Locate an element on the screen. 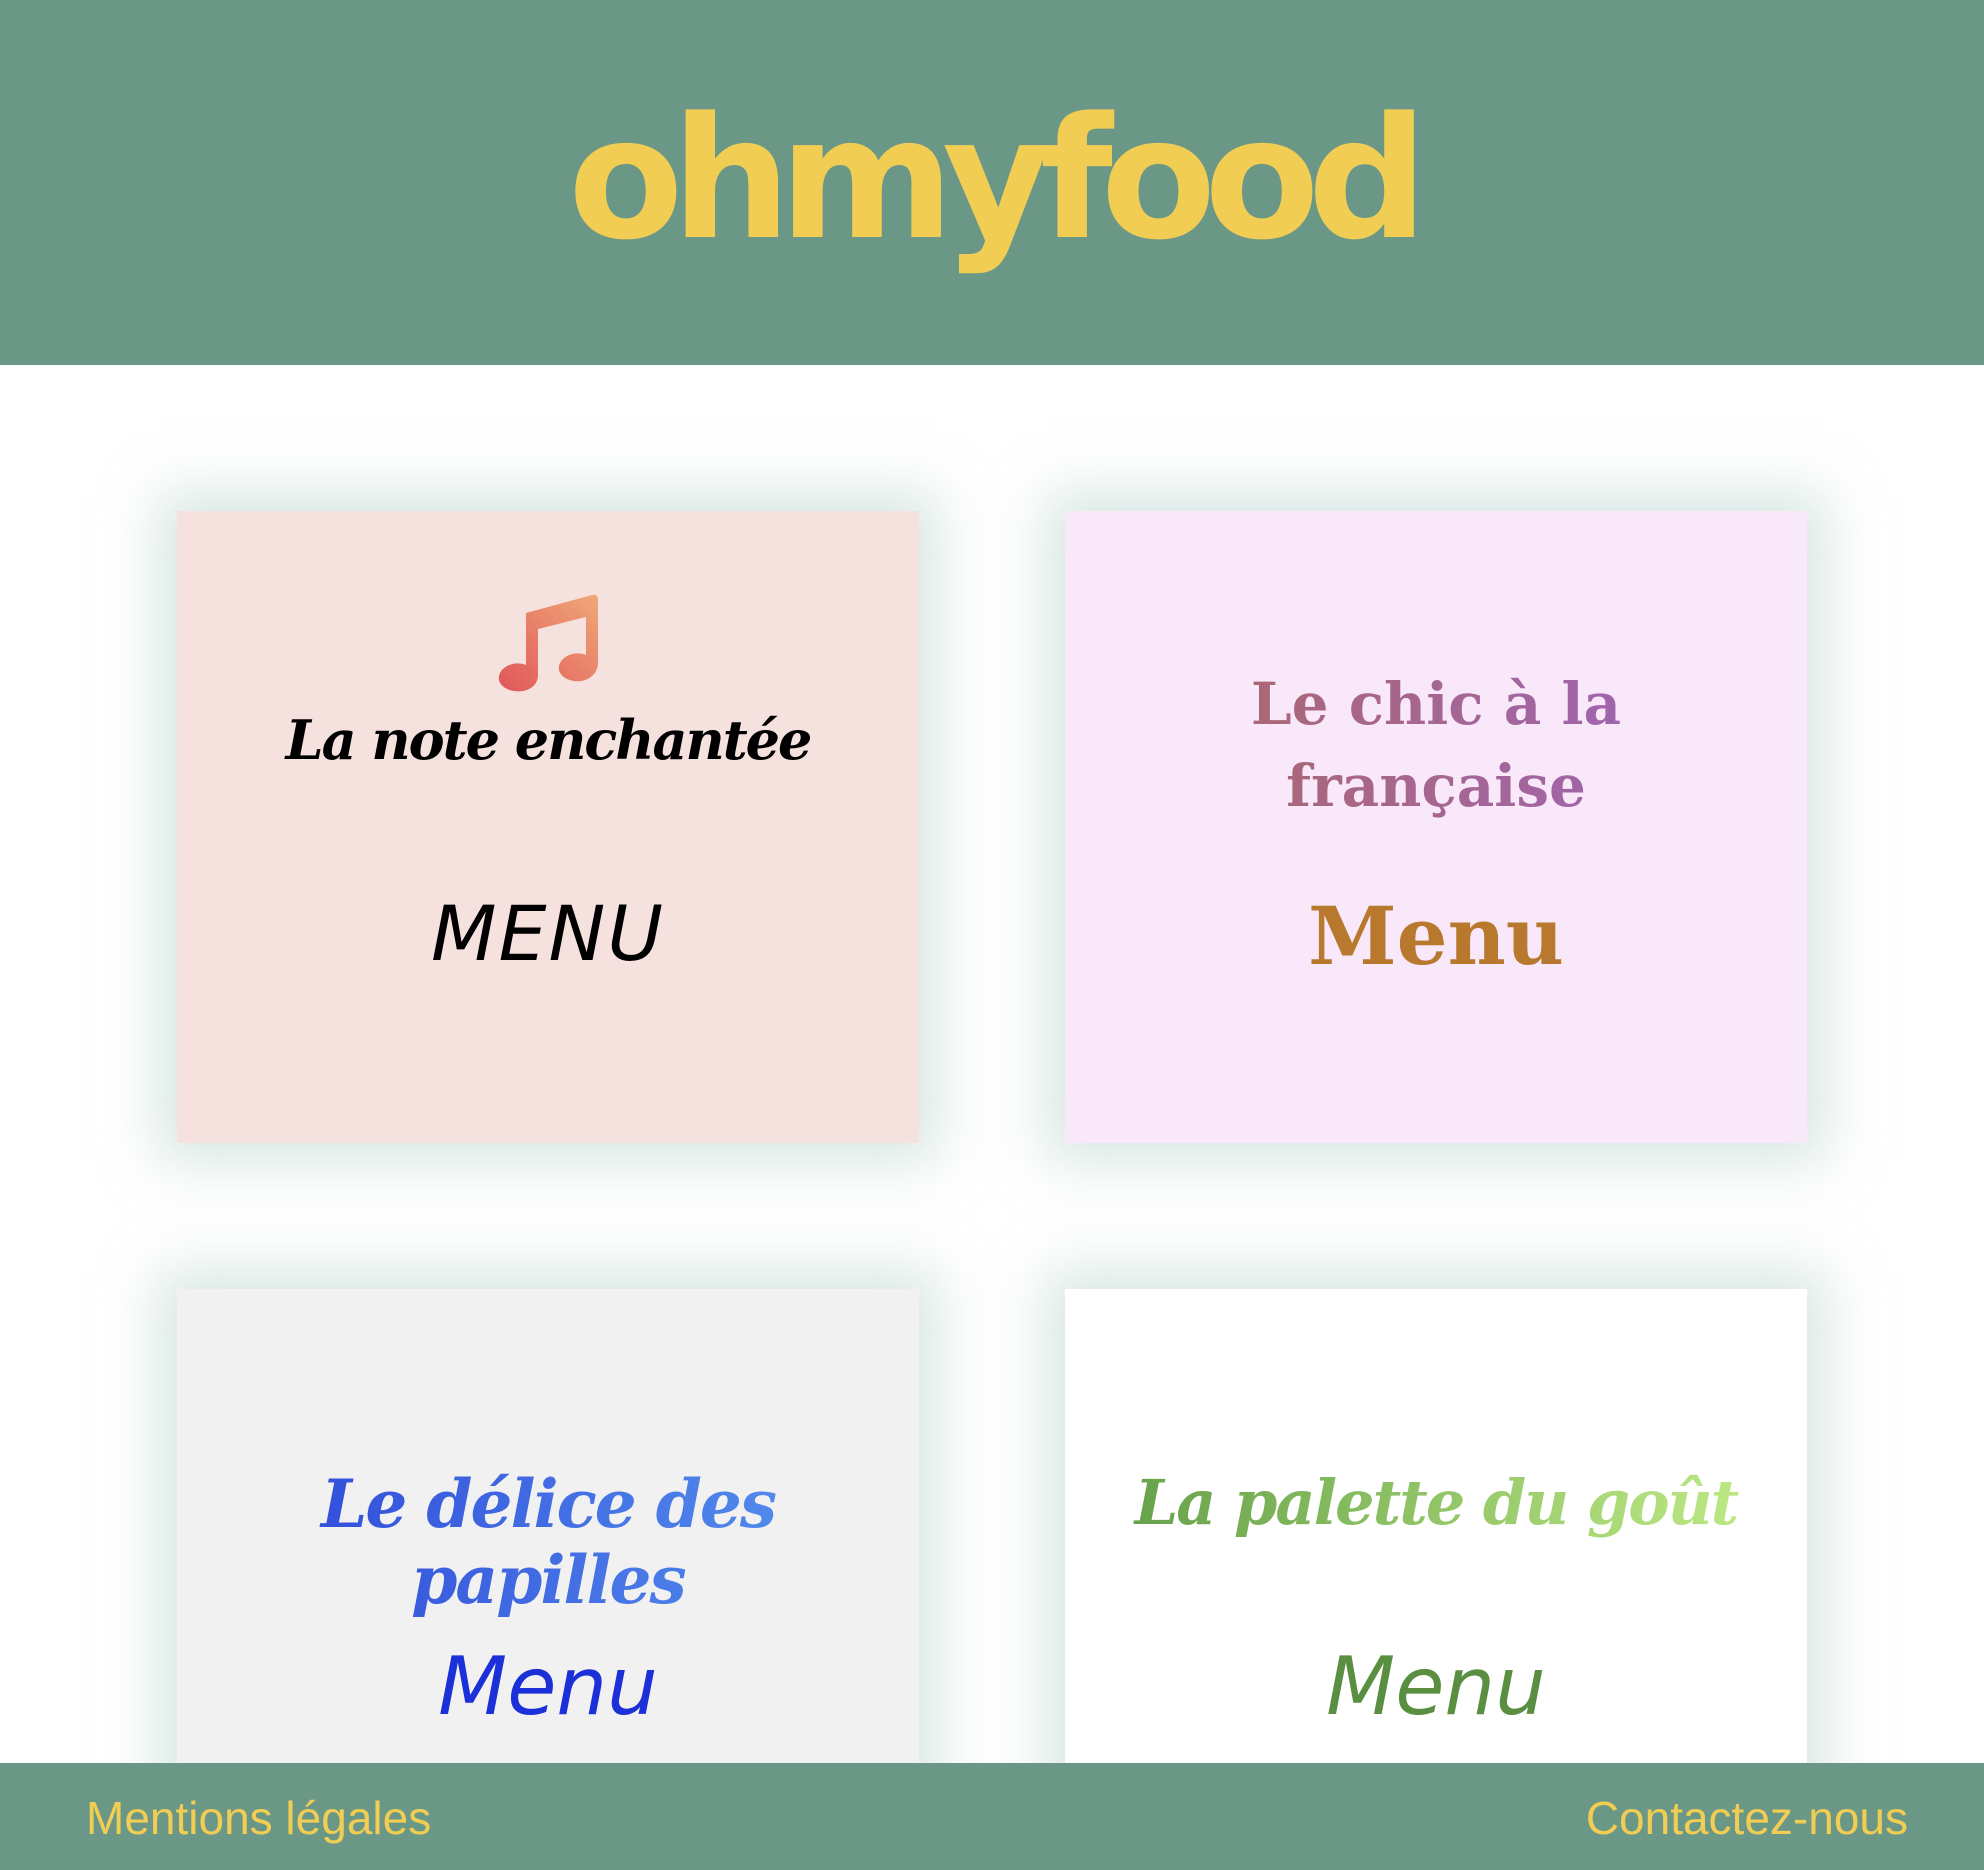 The width and height of the screenshot is (1984, 1870). restaurant-card-la-note-enchantee: La note enchantée MENU is located at coordinates (548, 827).